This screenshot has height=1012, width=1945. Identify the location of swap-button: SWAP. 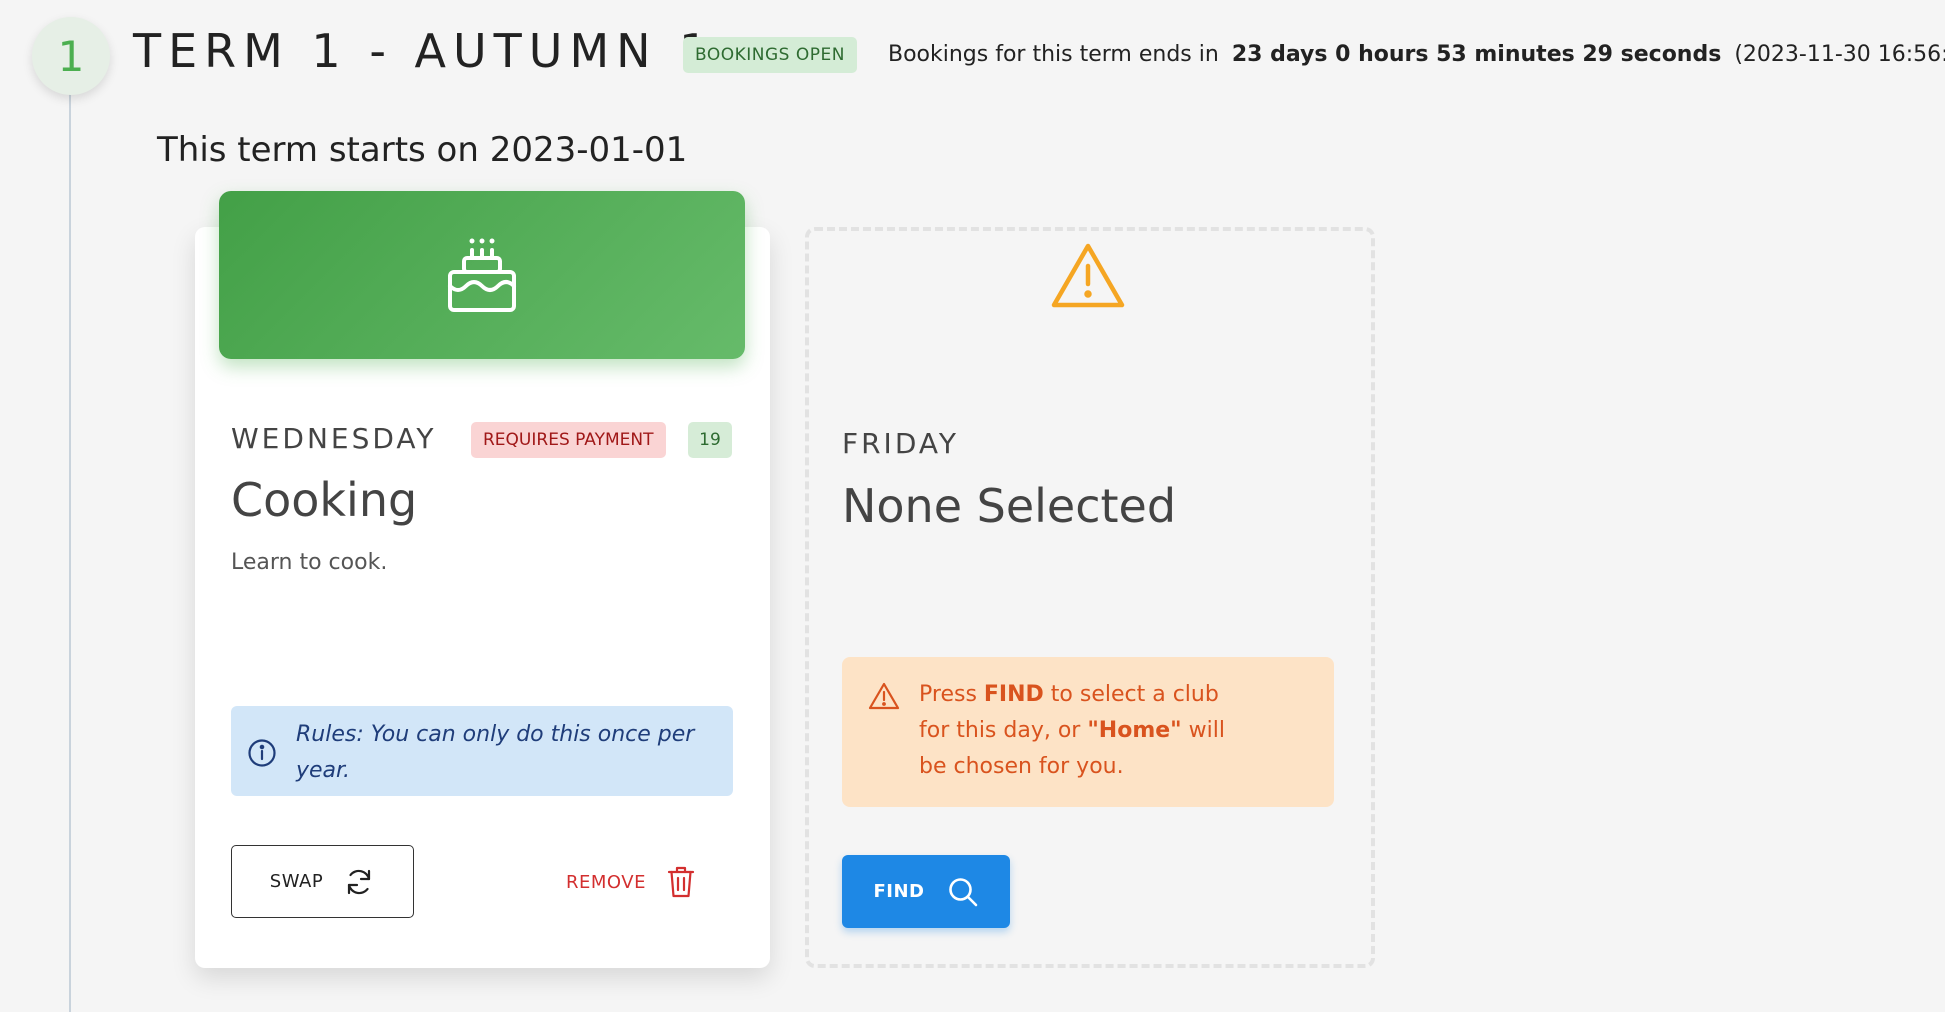
(322, 881).